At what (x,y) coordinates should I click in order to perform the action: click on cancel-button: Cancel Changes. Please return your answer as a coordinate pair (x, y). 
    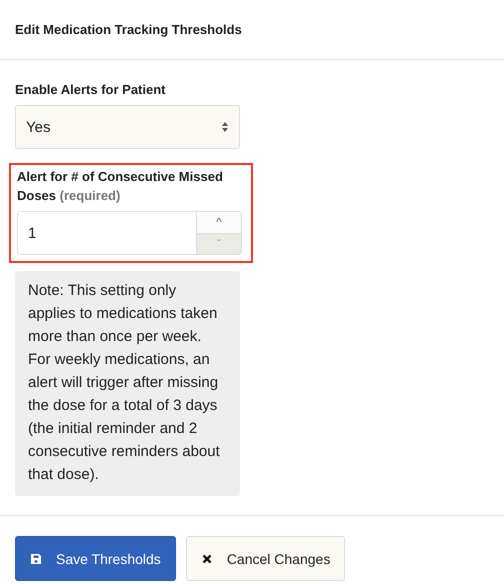
    Looking at the image, I should click on (266, 558).